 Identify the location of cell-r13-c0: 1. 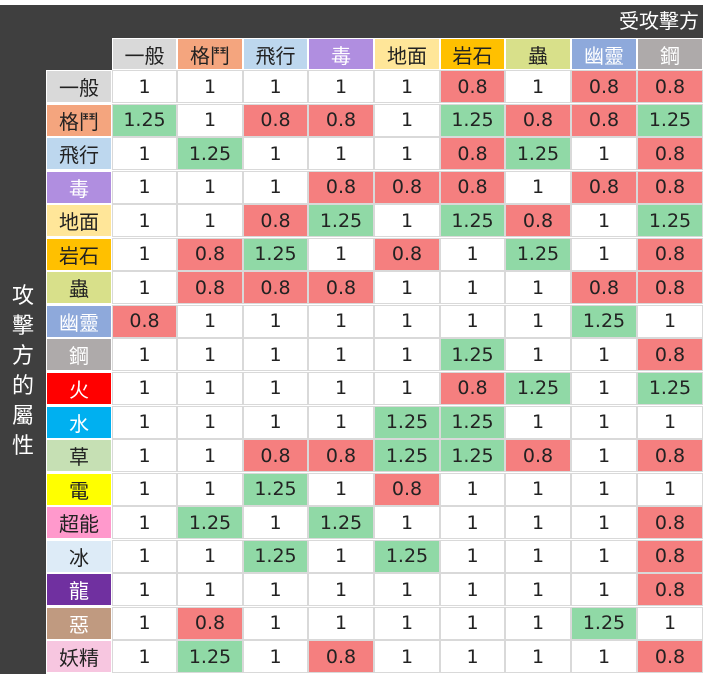
(144, 523).